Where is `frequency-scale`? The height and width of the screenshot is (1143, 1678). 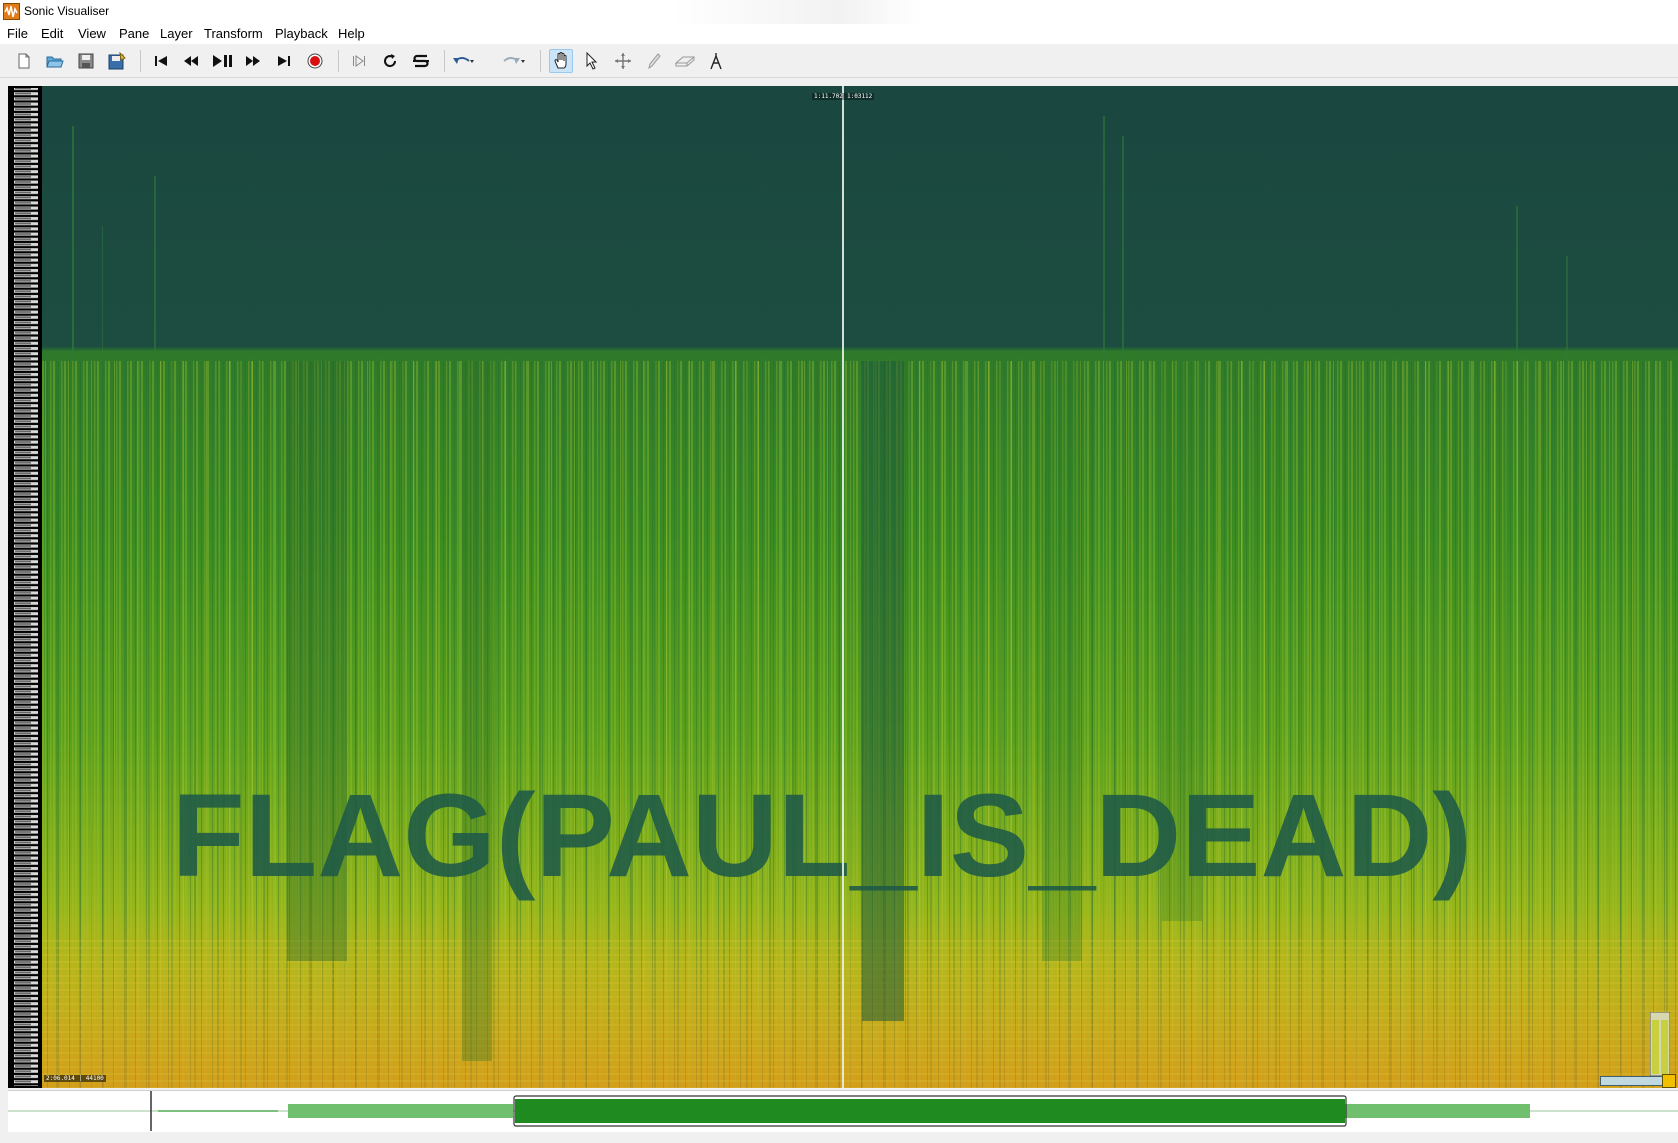 frequency-scale is located at coordinates (25, 587).